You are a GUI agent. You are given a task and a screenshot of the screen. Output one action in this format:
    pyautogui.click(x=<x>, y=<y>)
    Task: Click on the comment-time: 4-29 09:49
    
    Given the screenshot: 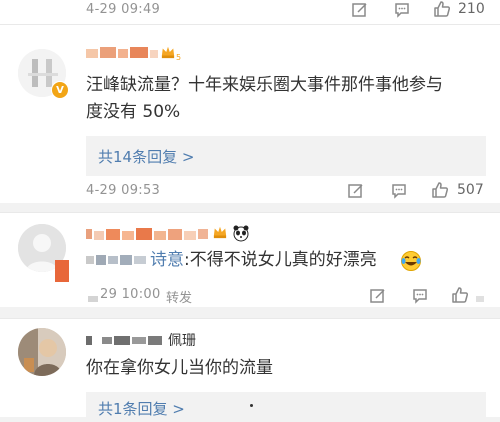 What is the action you would take?
    pyautogui.click(x=123, y=9)
    